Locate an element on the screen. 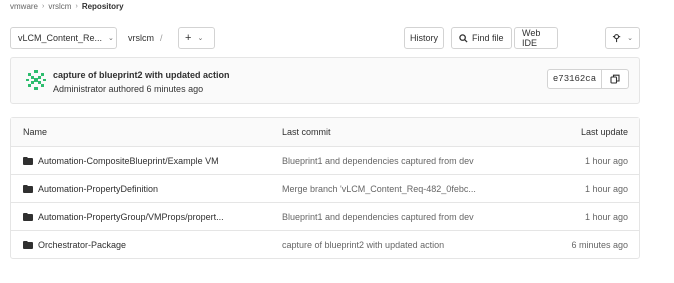 This screenshot has height=283, width=674. file-name-cell: Automation-PropertyDefinition is located at coordinates (146, 189).